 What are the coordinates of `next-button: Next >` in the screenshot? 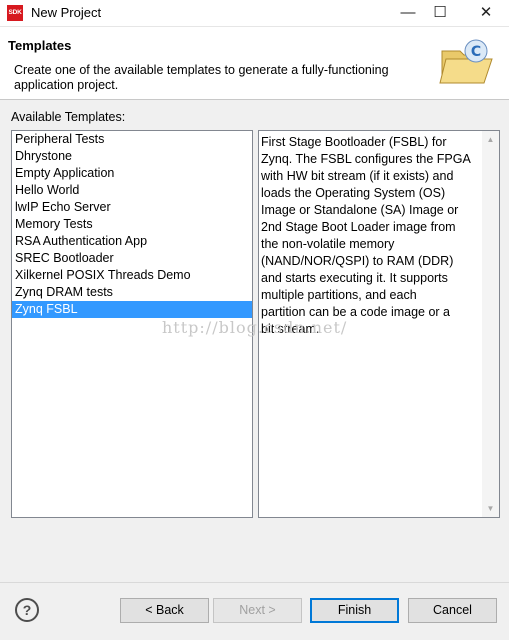 It's located at (257, 610).